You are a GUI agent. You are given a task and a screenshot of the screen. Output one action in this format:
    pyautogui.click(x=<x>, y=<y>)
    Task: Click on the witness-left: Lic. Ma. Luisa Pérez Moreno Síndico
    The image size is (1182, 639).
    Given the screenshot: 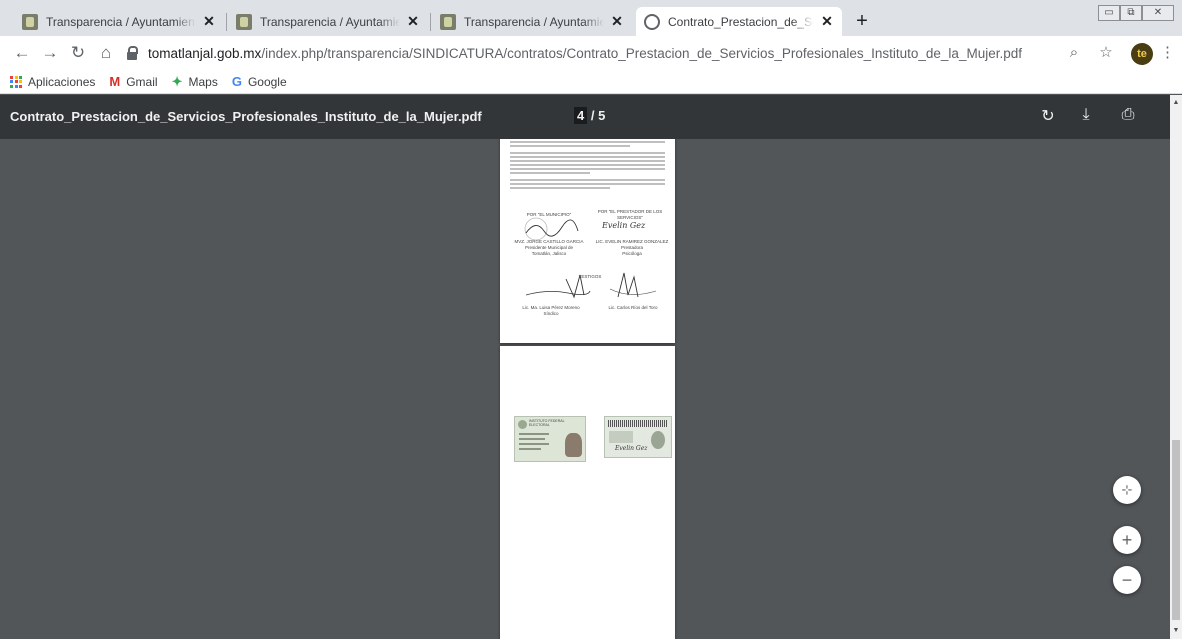 What is the action you would take?
    pyautogui.click(x=551, y=310)
    